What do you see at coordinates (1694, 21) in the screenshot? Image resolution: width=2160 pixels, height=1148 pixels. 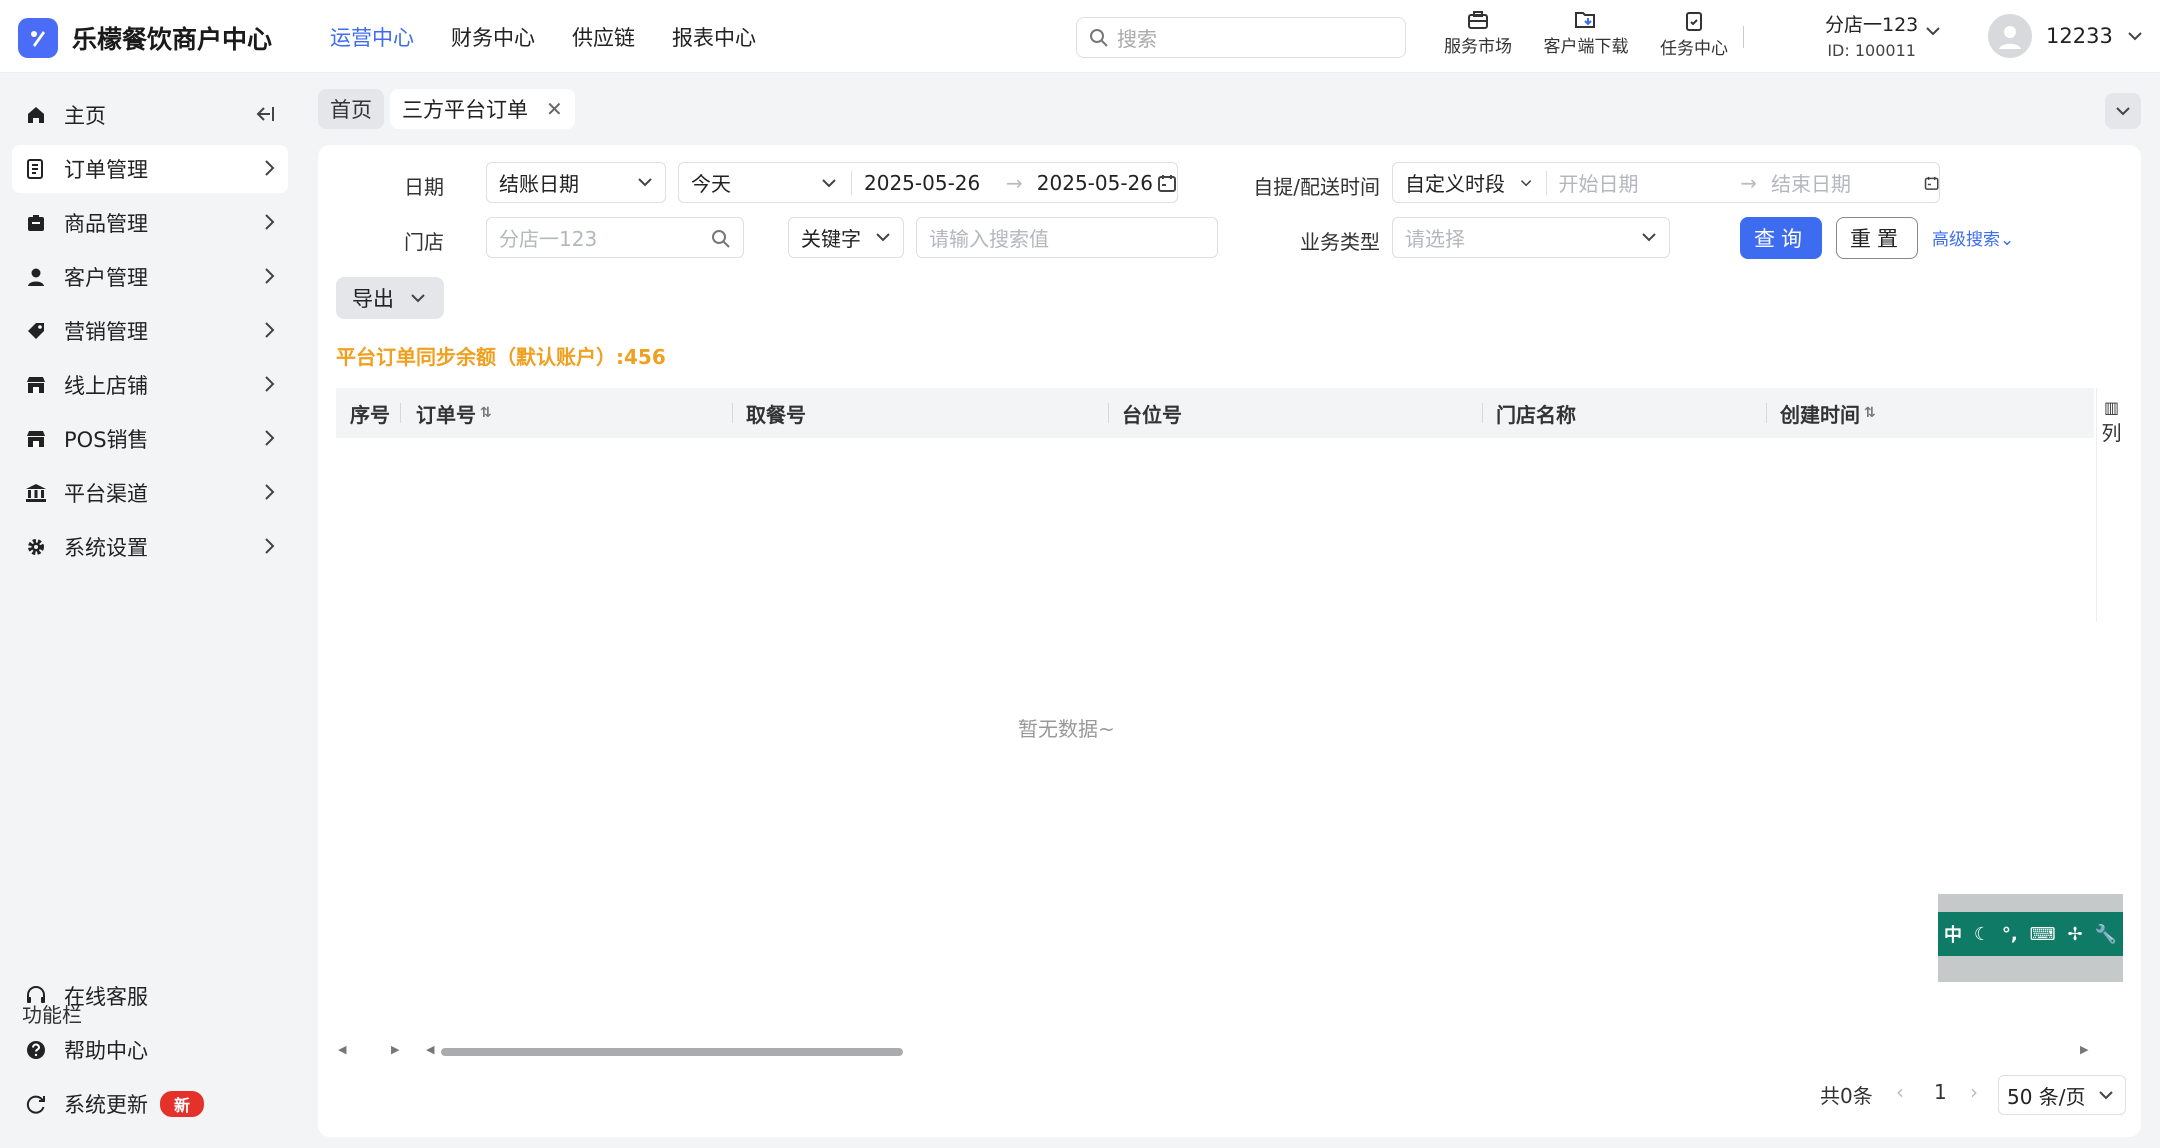 I see `clipboard-check-icon` at bounding box center [1694, 21].